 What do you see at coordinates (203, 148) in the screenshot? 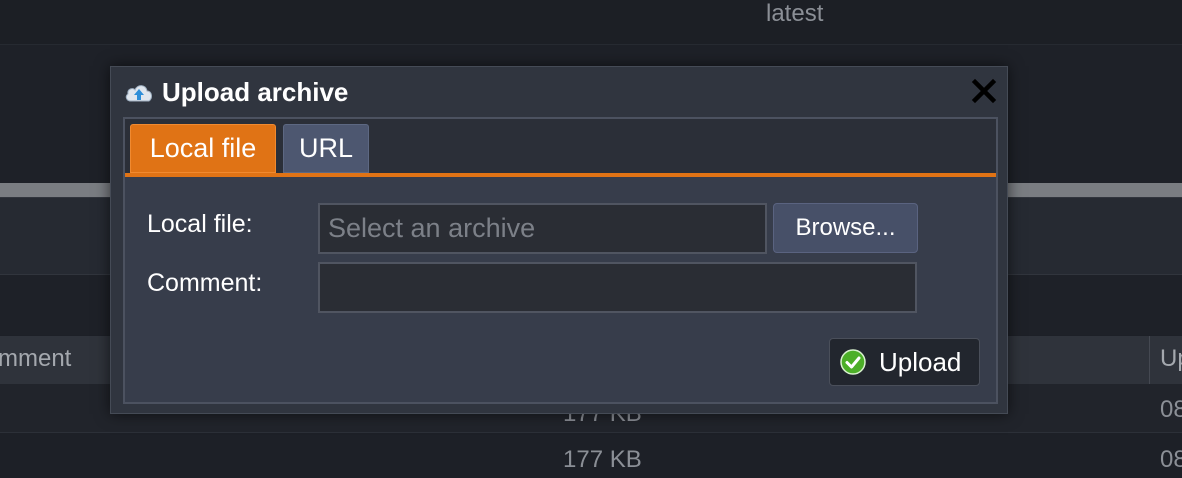
I see `tab-local-file: Local file` at bounding box center [203, 148].